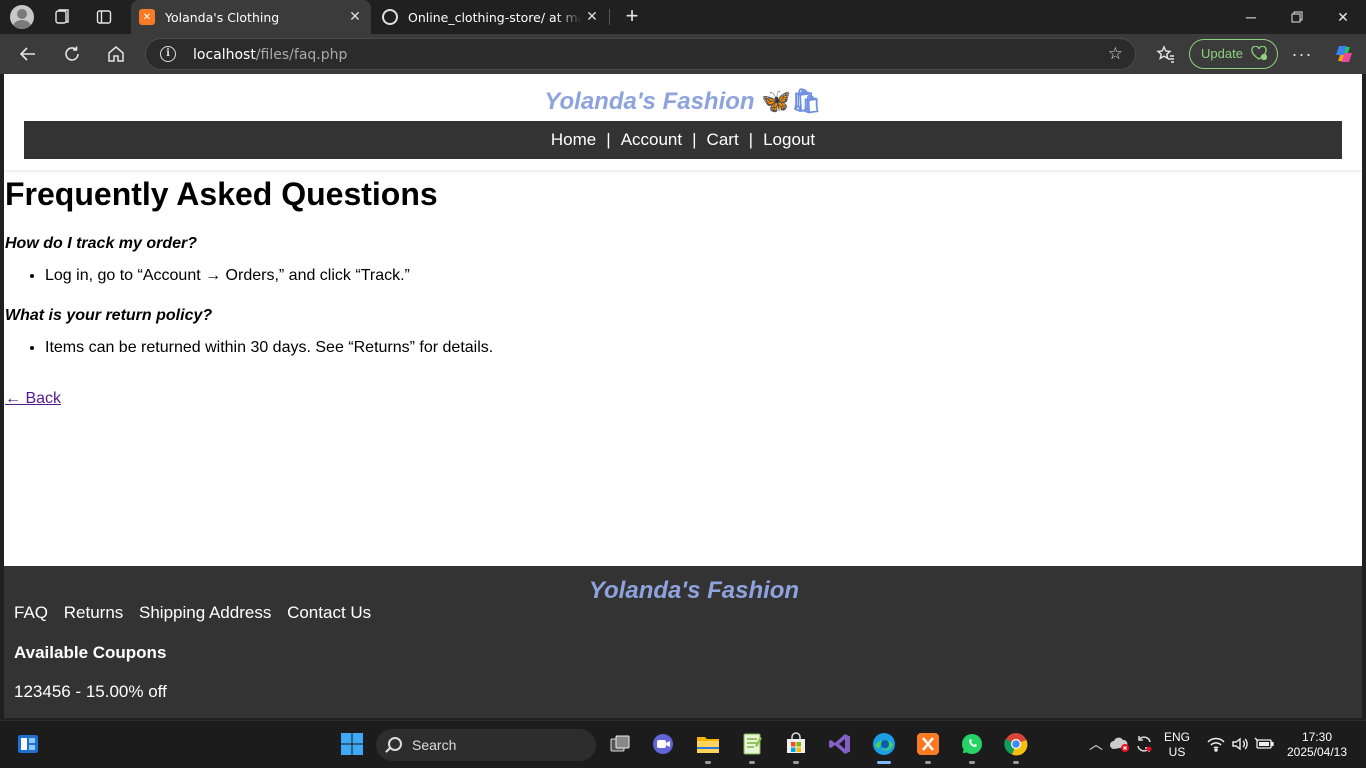  I want to click on restore-icon, so click(1297, 17).